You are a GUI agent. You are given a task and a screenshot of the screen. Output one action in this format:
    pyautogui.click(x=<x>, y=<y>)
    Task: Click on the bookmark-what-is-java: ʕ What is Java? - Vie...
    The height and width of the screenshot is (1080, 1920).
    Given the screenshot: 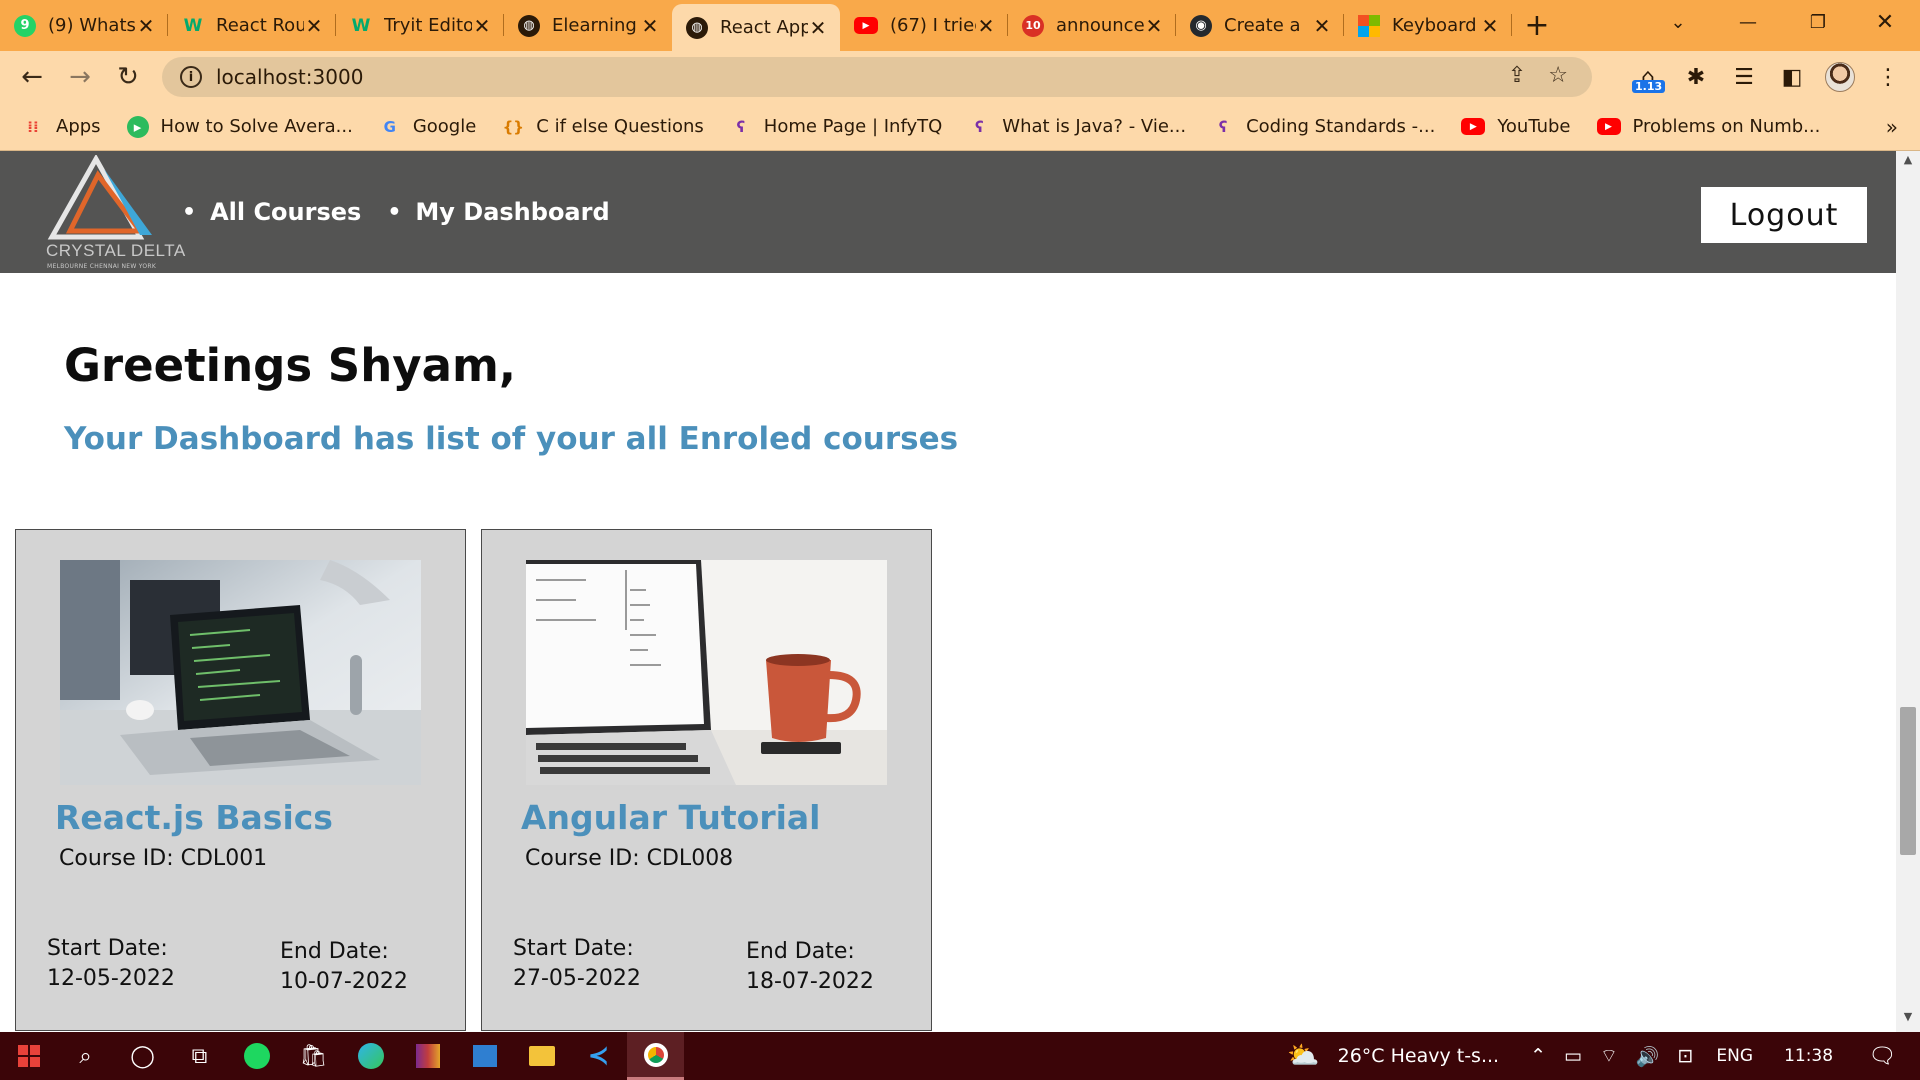 What is the action you would take?
    pyautogui.click(x=1077, y=127)
    